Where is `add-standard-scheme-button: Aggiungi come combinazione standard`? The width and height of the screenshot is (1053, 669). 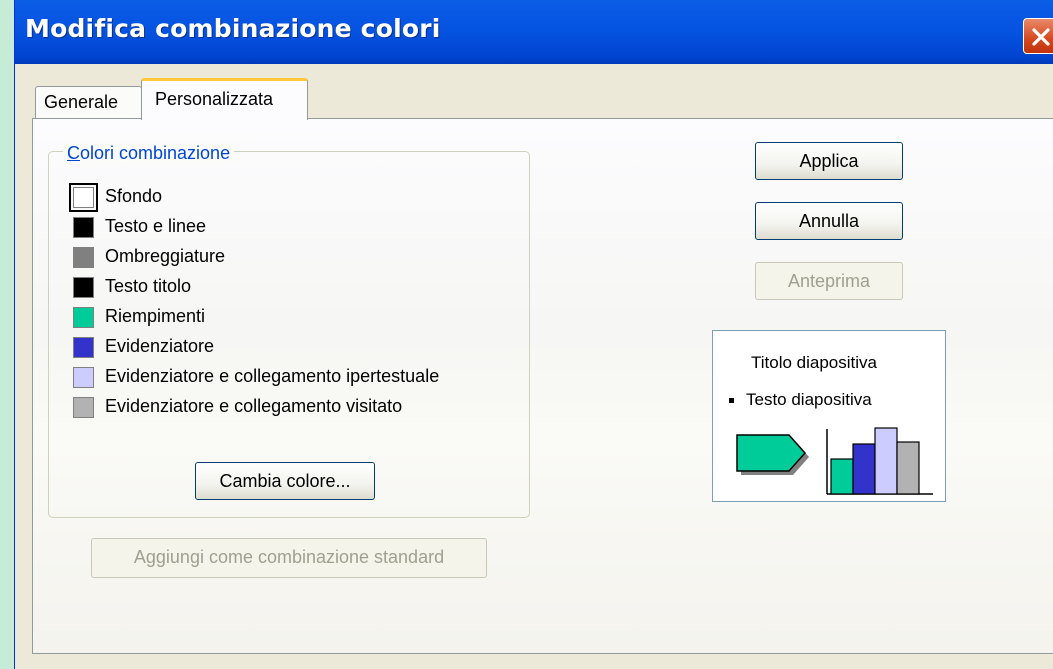
add-standard-scheme-button: Aggiungi come combinazione standard is located at coordinates (289, 558).